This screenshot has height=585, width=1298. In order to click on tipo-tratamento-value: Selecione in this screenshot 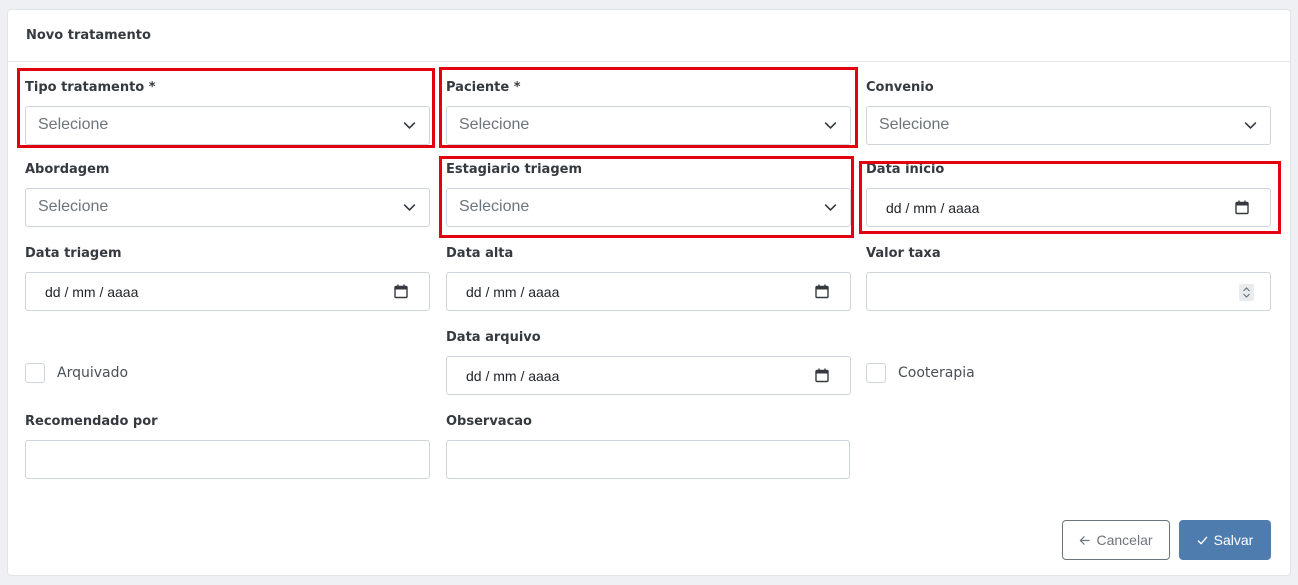, I will do `click(73, 124)`.